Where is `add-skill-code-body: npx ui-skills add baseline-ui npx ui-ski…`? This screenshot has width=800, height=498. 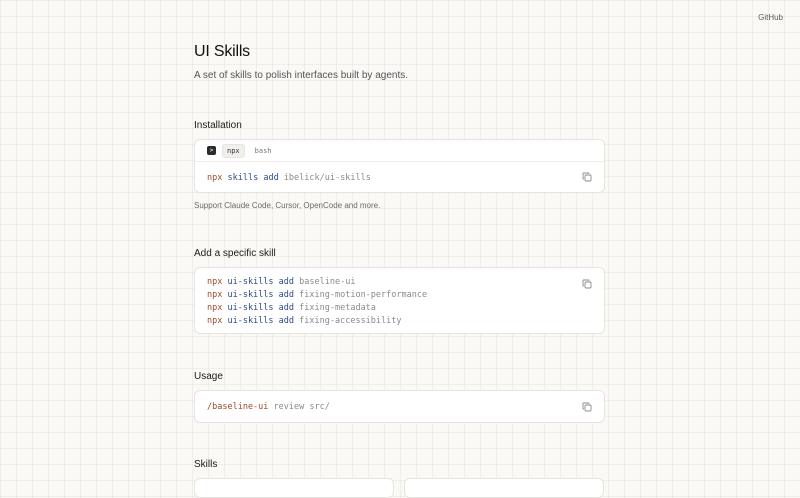 add-skill-code-body: npx ui-skills add baseline-ui npx ui-ski… is located at coordinates (399, 298).